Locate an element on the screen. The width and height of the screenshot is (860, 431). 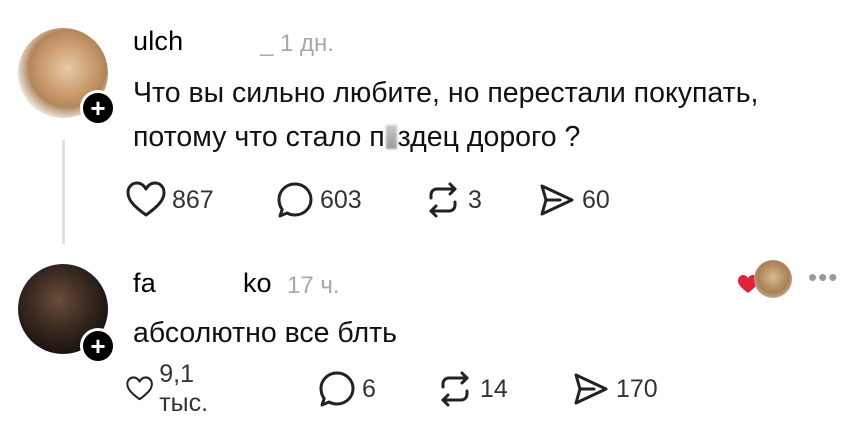
like-count: 867 is located at coordinates (193, 199).